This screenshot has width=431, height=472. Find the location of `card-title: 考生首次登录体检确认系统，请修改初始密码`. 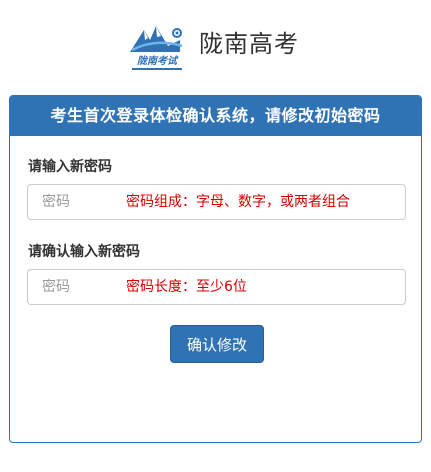

card-title: 考生首次登录体检确认系统，请修改初始密码 is located at coordinates (215, 116).